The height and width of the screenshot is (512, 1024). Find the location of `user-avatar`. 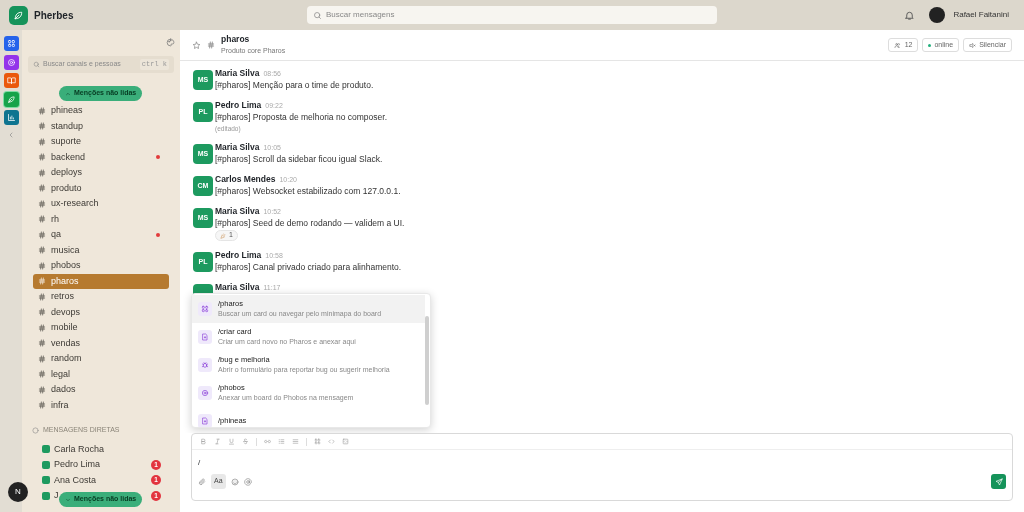

user-avatar is located at coordinates (937, 15).